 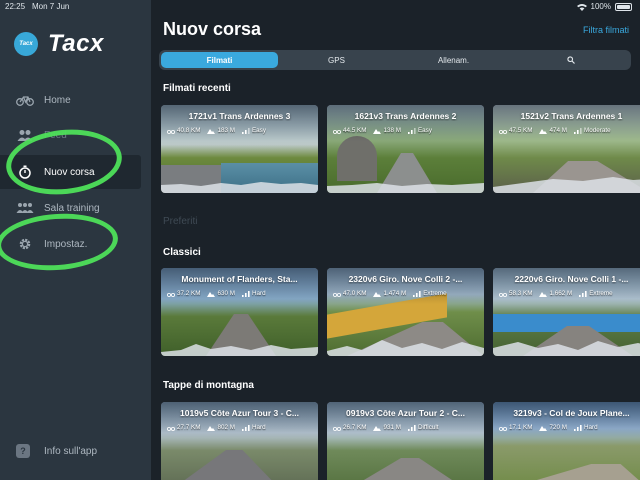 What do you see at coordinates (558, 427) in the screenshot?
I see `card-elevation: 720 M` at bounding box center [558, 427].